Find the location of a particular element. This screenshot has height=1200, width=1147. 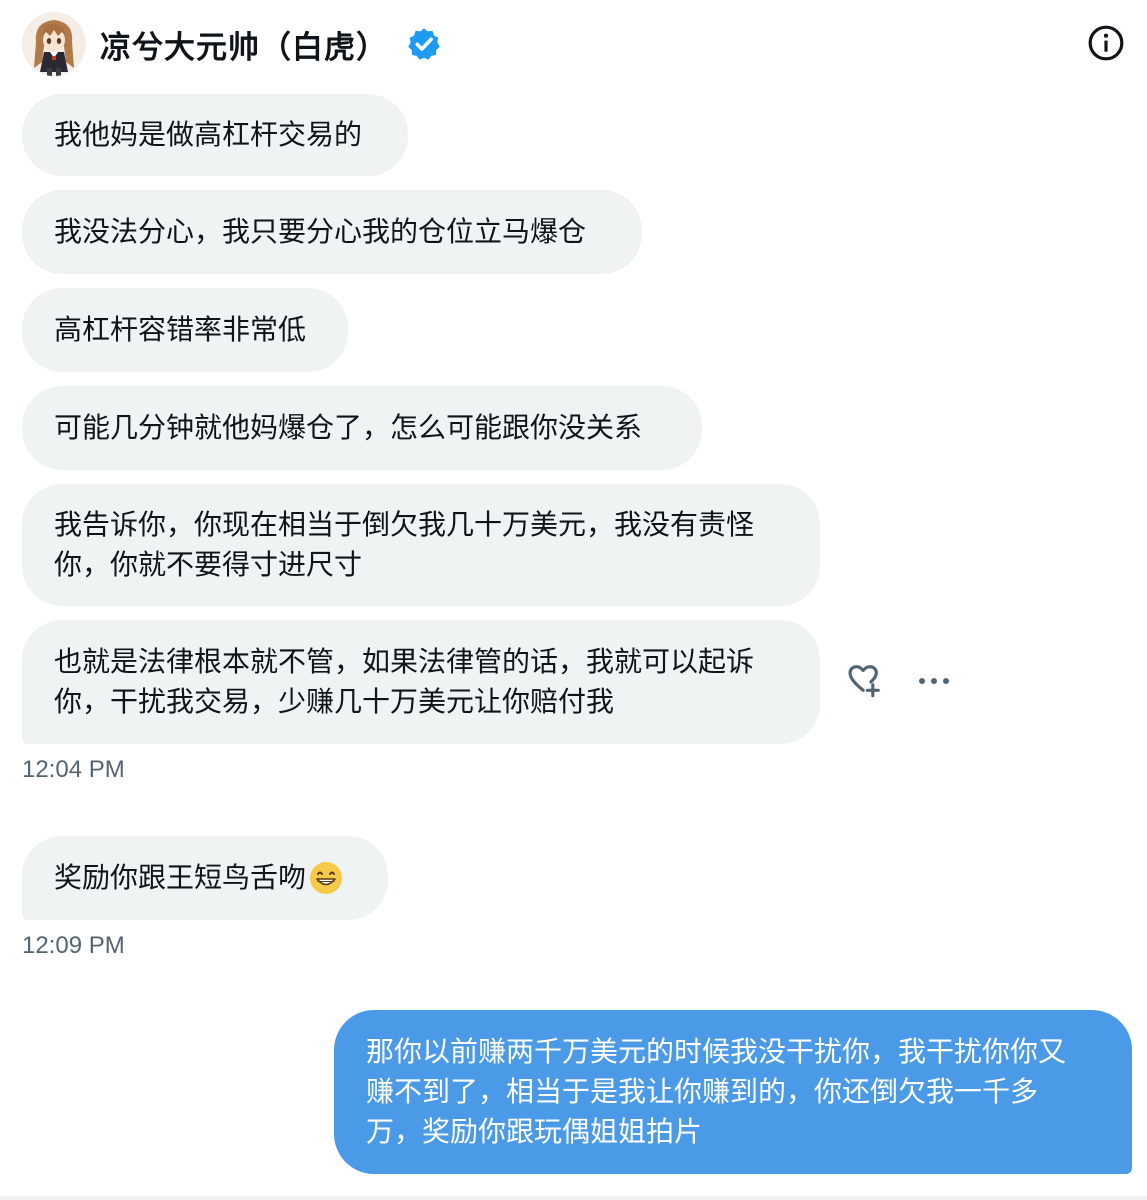

incoming-message: 可能几分钟就他妈爆仓了，怎么可能跟你没关系 is located at coordinates (362, 428).